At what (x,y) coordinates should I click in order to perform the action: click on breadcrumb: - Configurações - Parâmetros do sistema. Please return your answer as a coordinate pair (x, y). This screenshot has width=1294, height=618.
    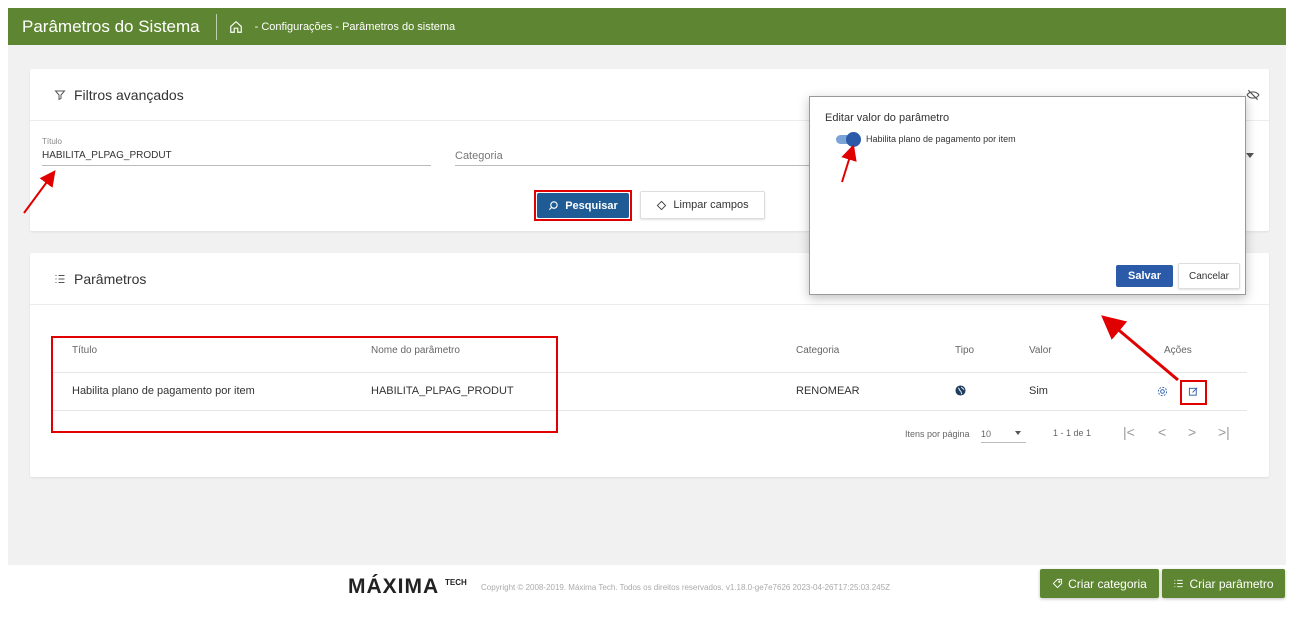
    Looking at the image, I should click on (355, 26).